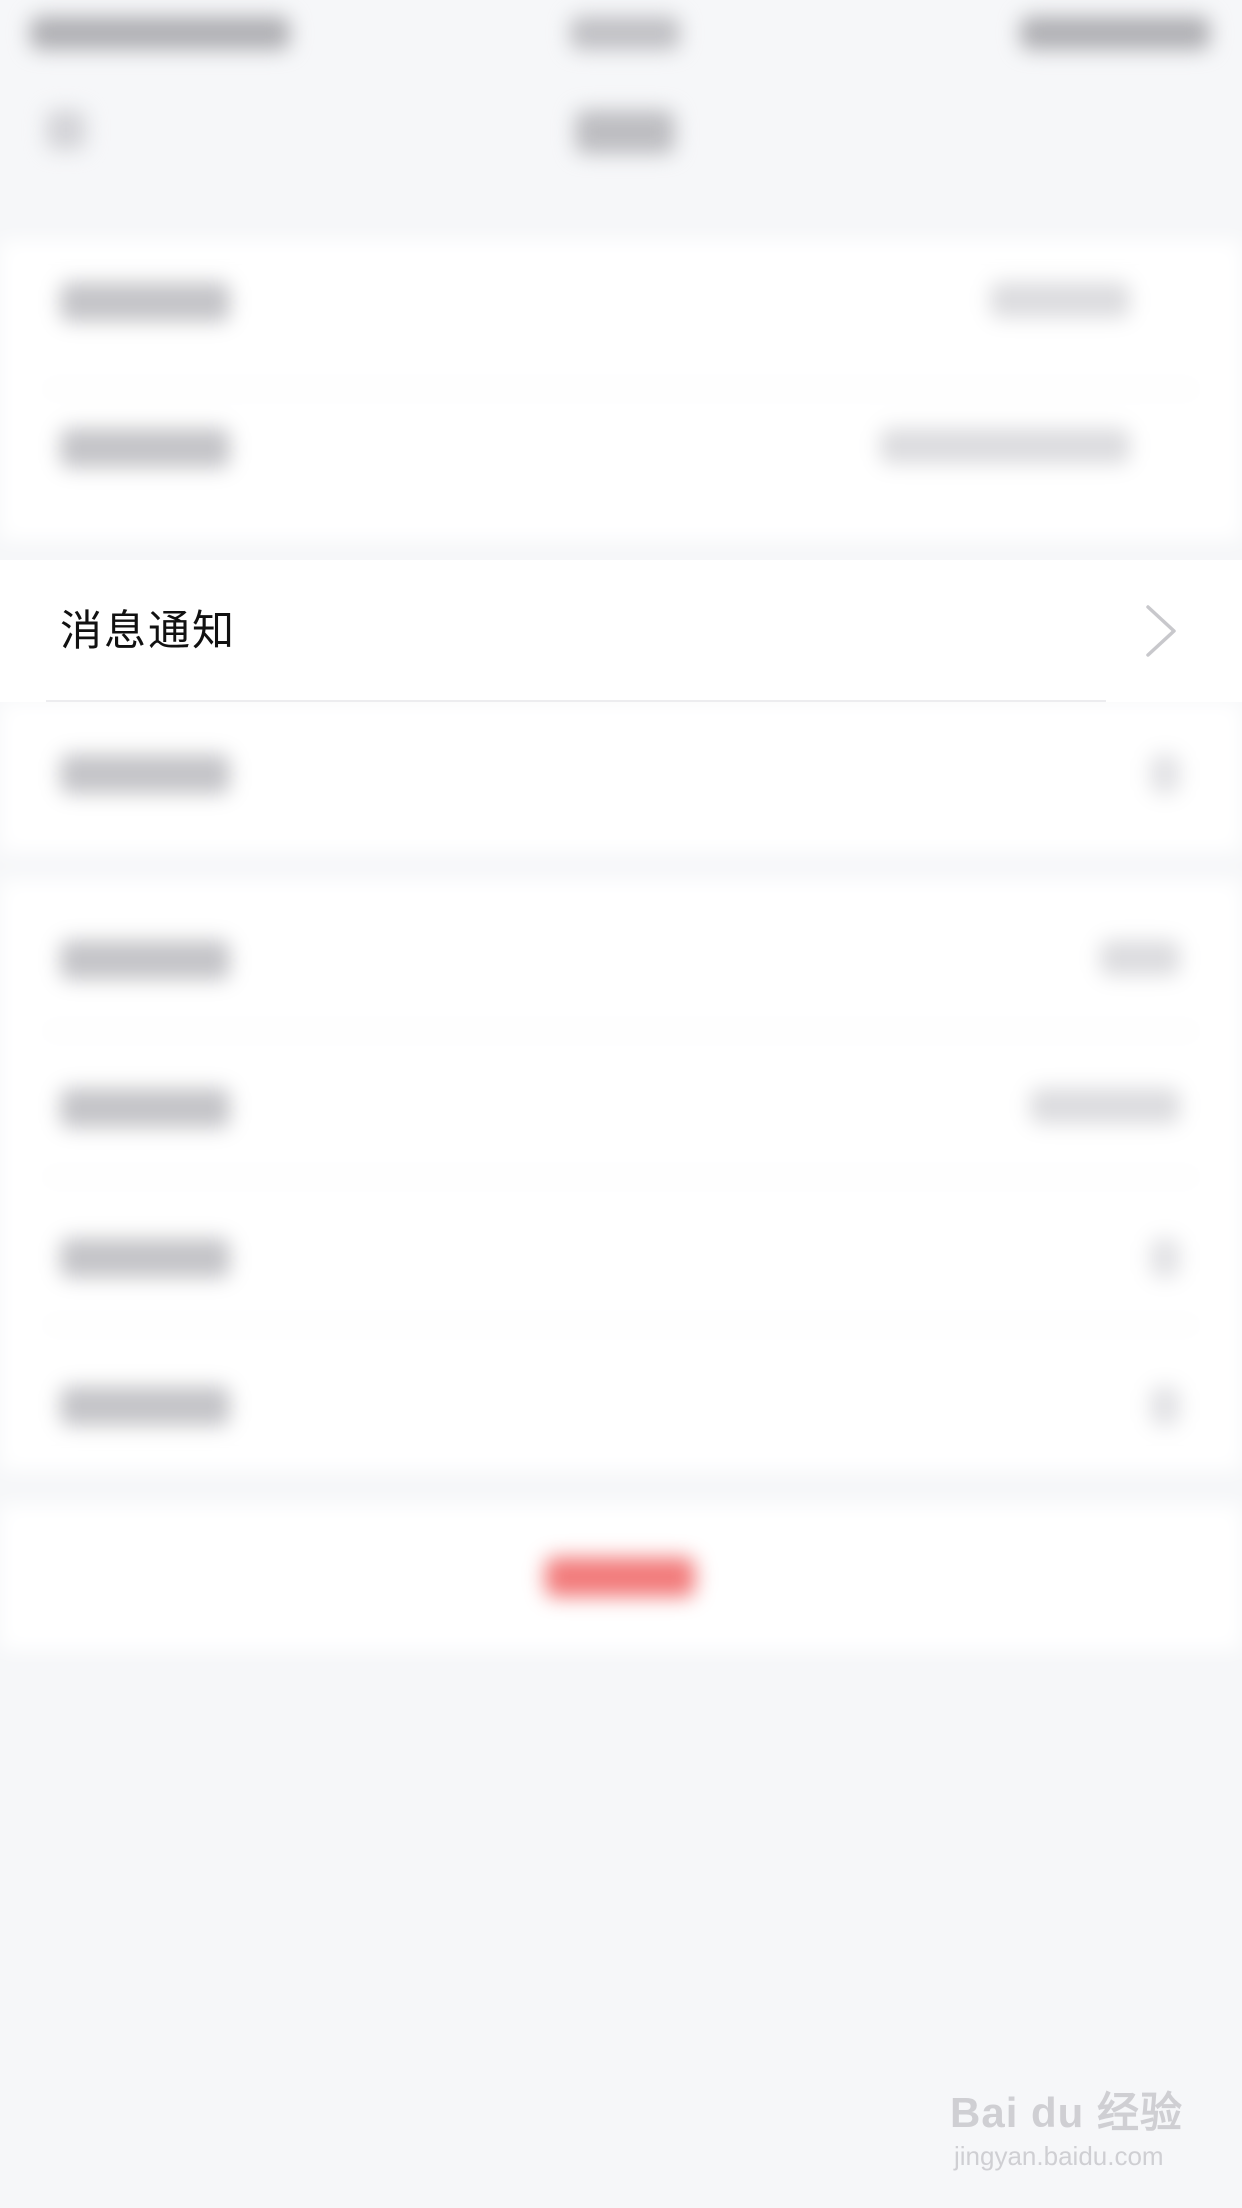  Describe the element at coordinates (1165, 1258) in the screenshot. I see `row-7-chevron-blur` at that location.